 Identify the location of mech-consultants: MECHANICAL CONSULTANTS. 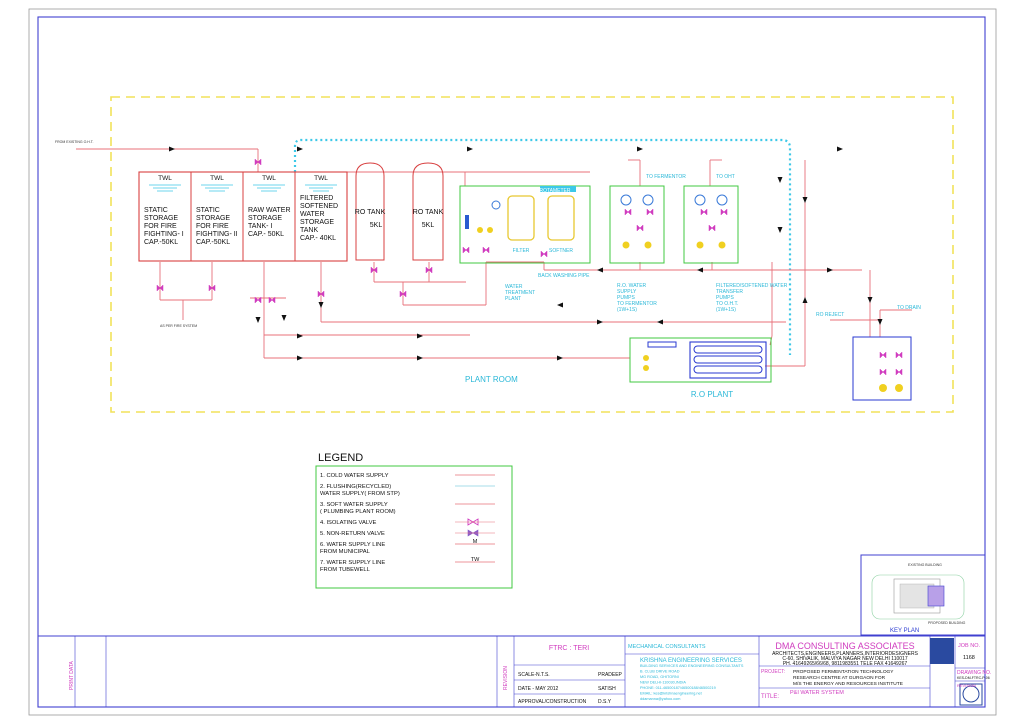
(667, 647).